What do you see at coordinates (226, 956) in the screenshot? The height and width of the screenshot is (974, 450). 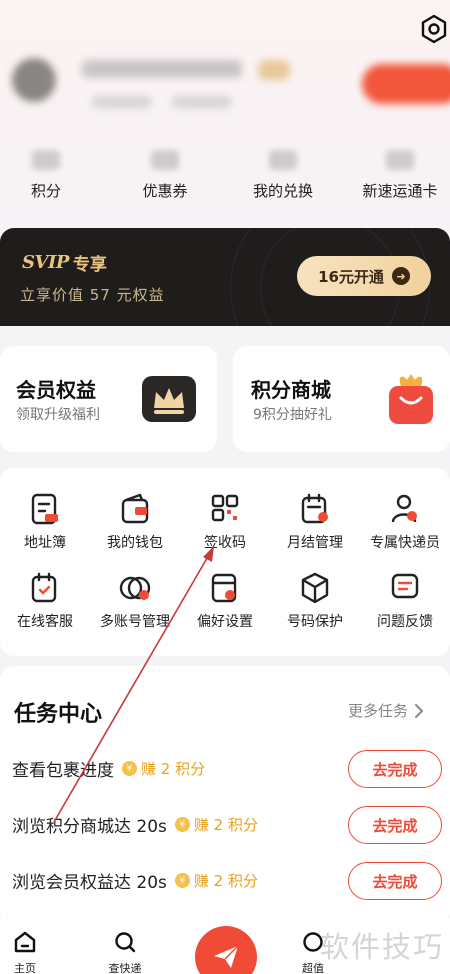 I see `send-icon` at bounding box center [226, 956].